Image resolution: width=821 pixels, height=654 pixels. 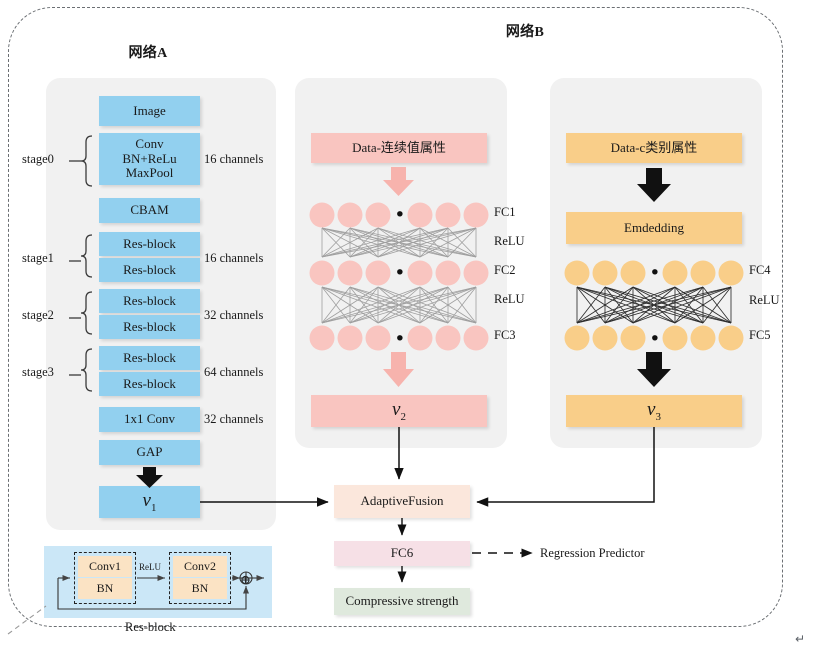 I want to click on block-b2-input: Data-c类别属性, so click(x=654, y=148).